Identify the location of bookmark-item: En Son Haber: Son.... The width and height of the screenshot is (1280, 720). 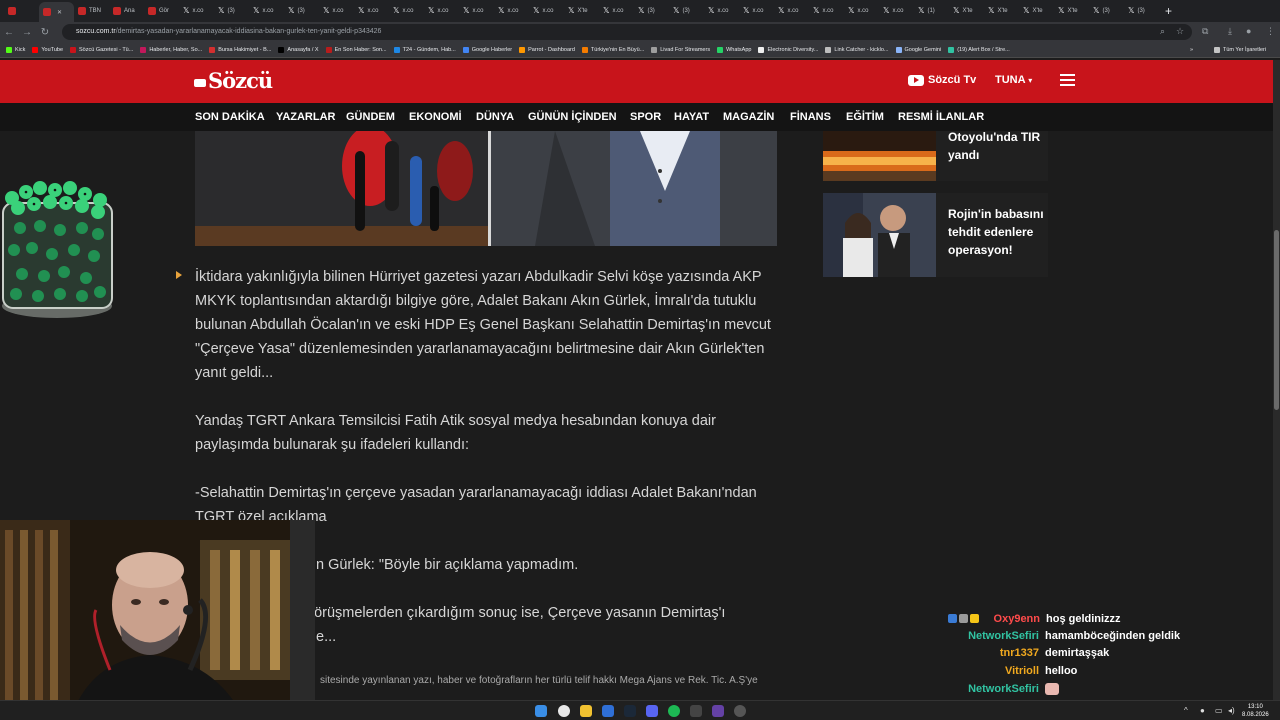
(356, 49).